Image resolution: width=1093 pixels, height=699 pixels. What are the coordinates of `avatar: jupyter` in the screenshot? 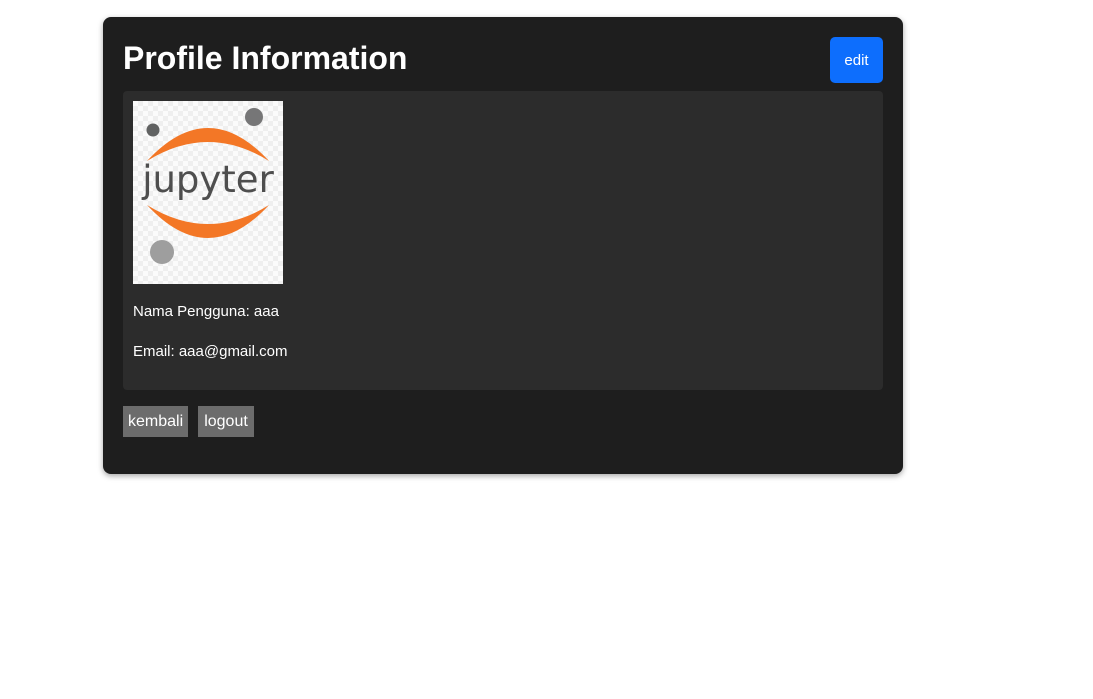 It's located at (208, 192).